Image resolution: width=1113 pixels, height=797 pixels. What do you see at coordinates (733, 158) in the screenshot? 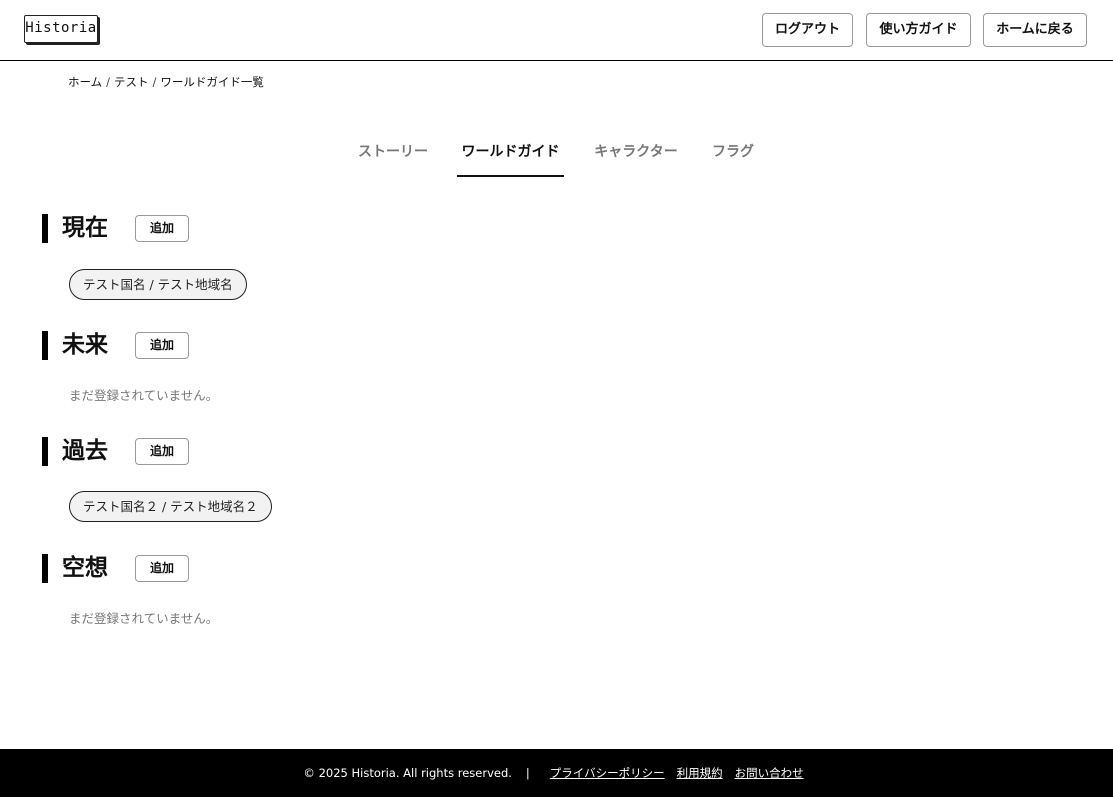
I see `tab-flags: フラグ` at bounding box center [733, 158].